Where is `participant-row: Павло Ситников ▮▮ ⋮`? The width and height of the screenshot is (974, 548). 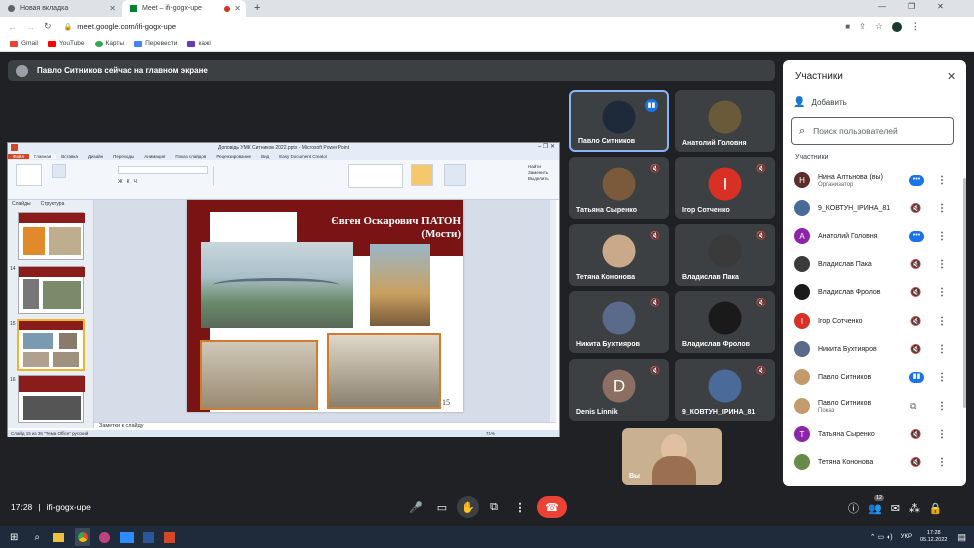 participant-row: Павло Ситников ▮▮ ⋮ is located at coordinates (873, 377).